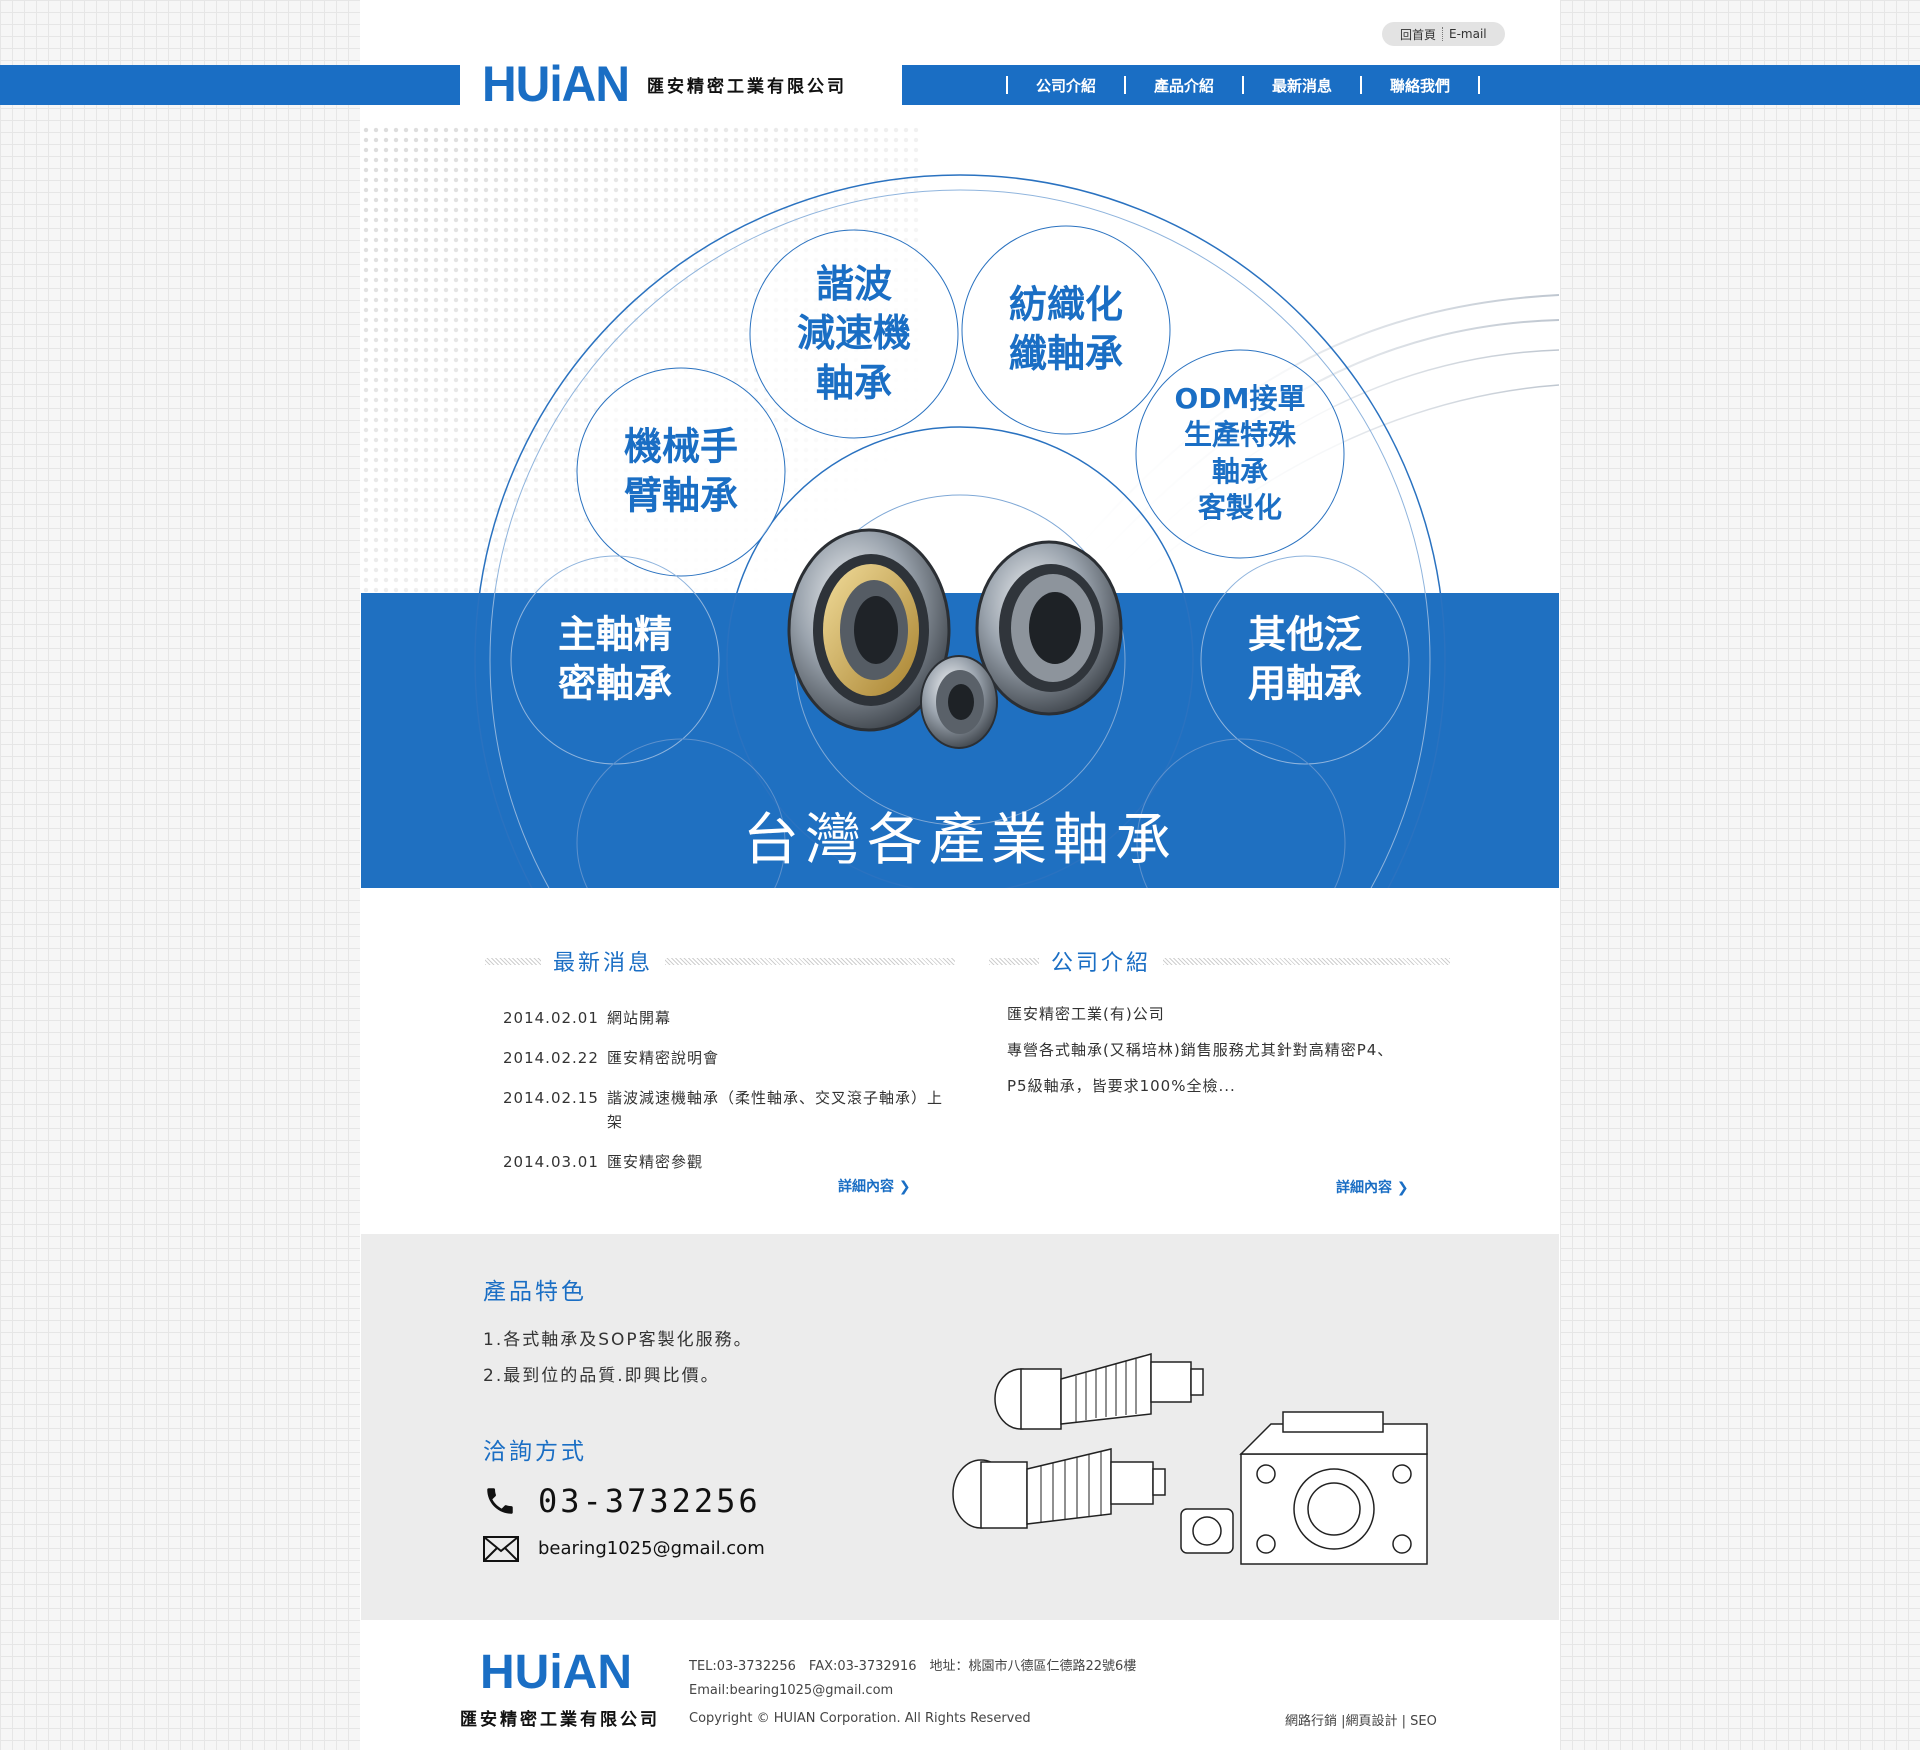 The image size is (1920, 1750). I want to click on feature-item: 1.各式軸承及SOP客製化服務。, so click(618, 1340).